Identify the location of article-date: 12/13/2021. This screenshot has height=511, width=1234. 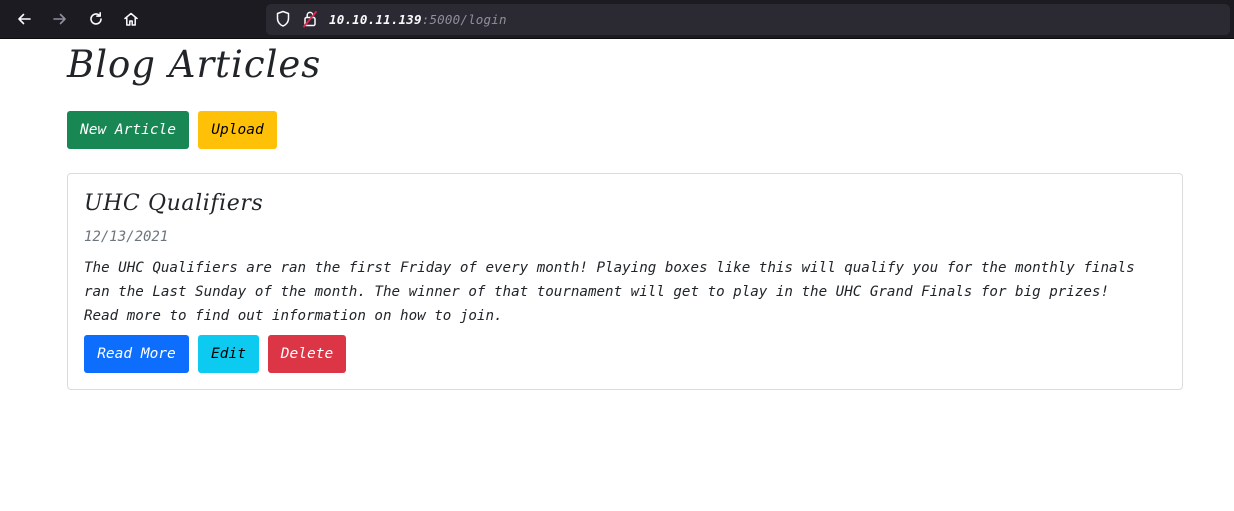
(126, 237).